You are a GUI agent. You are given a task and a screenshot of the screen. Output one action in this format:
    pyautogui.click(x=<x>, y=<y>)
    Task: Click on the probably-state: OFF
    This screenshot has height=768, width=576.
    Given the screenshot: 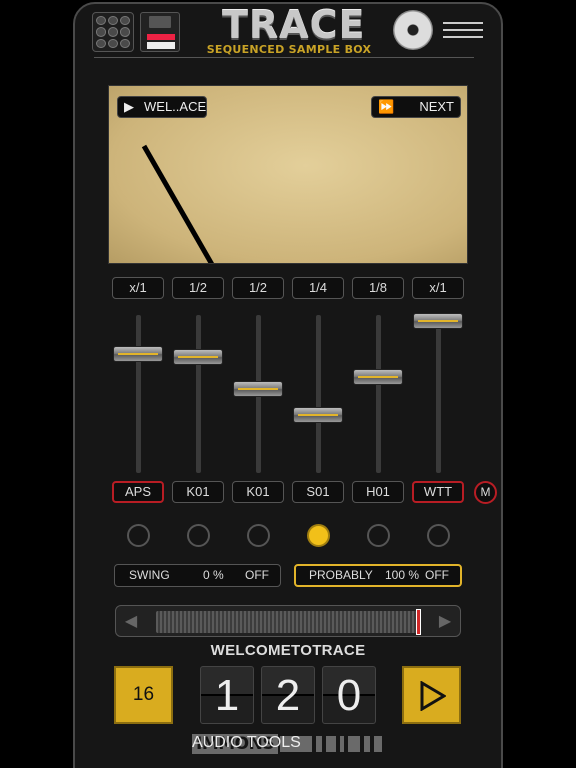 What is the action you would take?
    pyautogui.click(x=437, y=575)
    